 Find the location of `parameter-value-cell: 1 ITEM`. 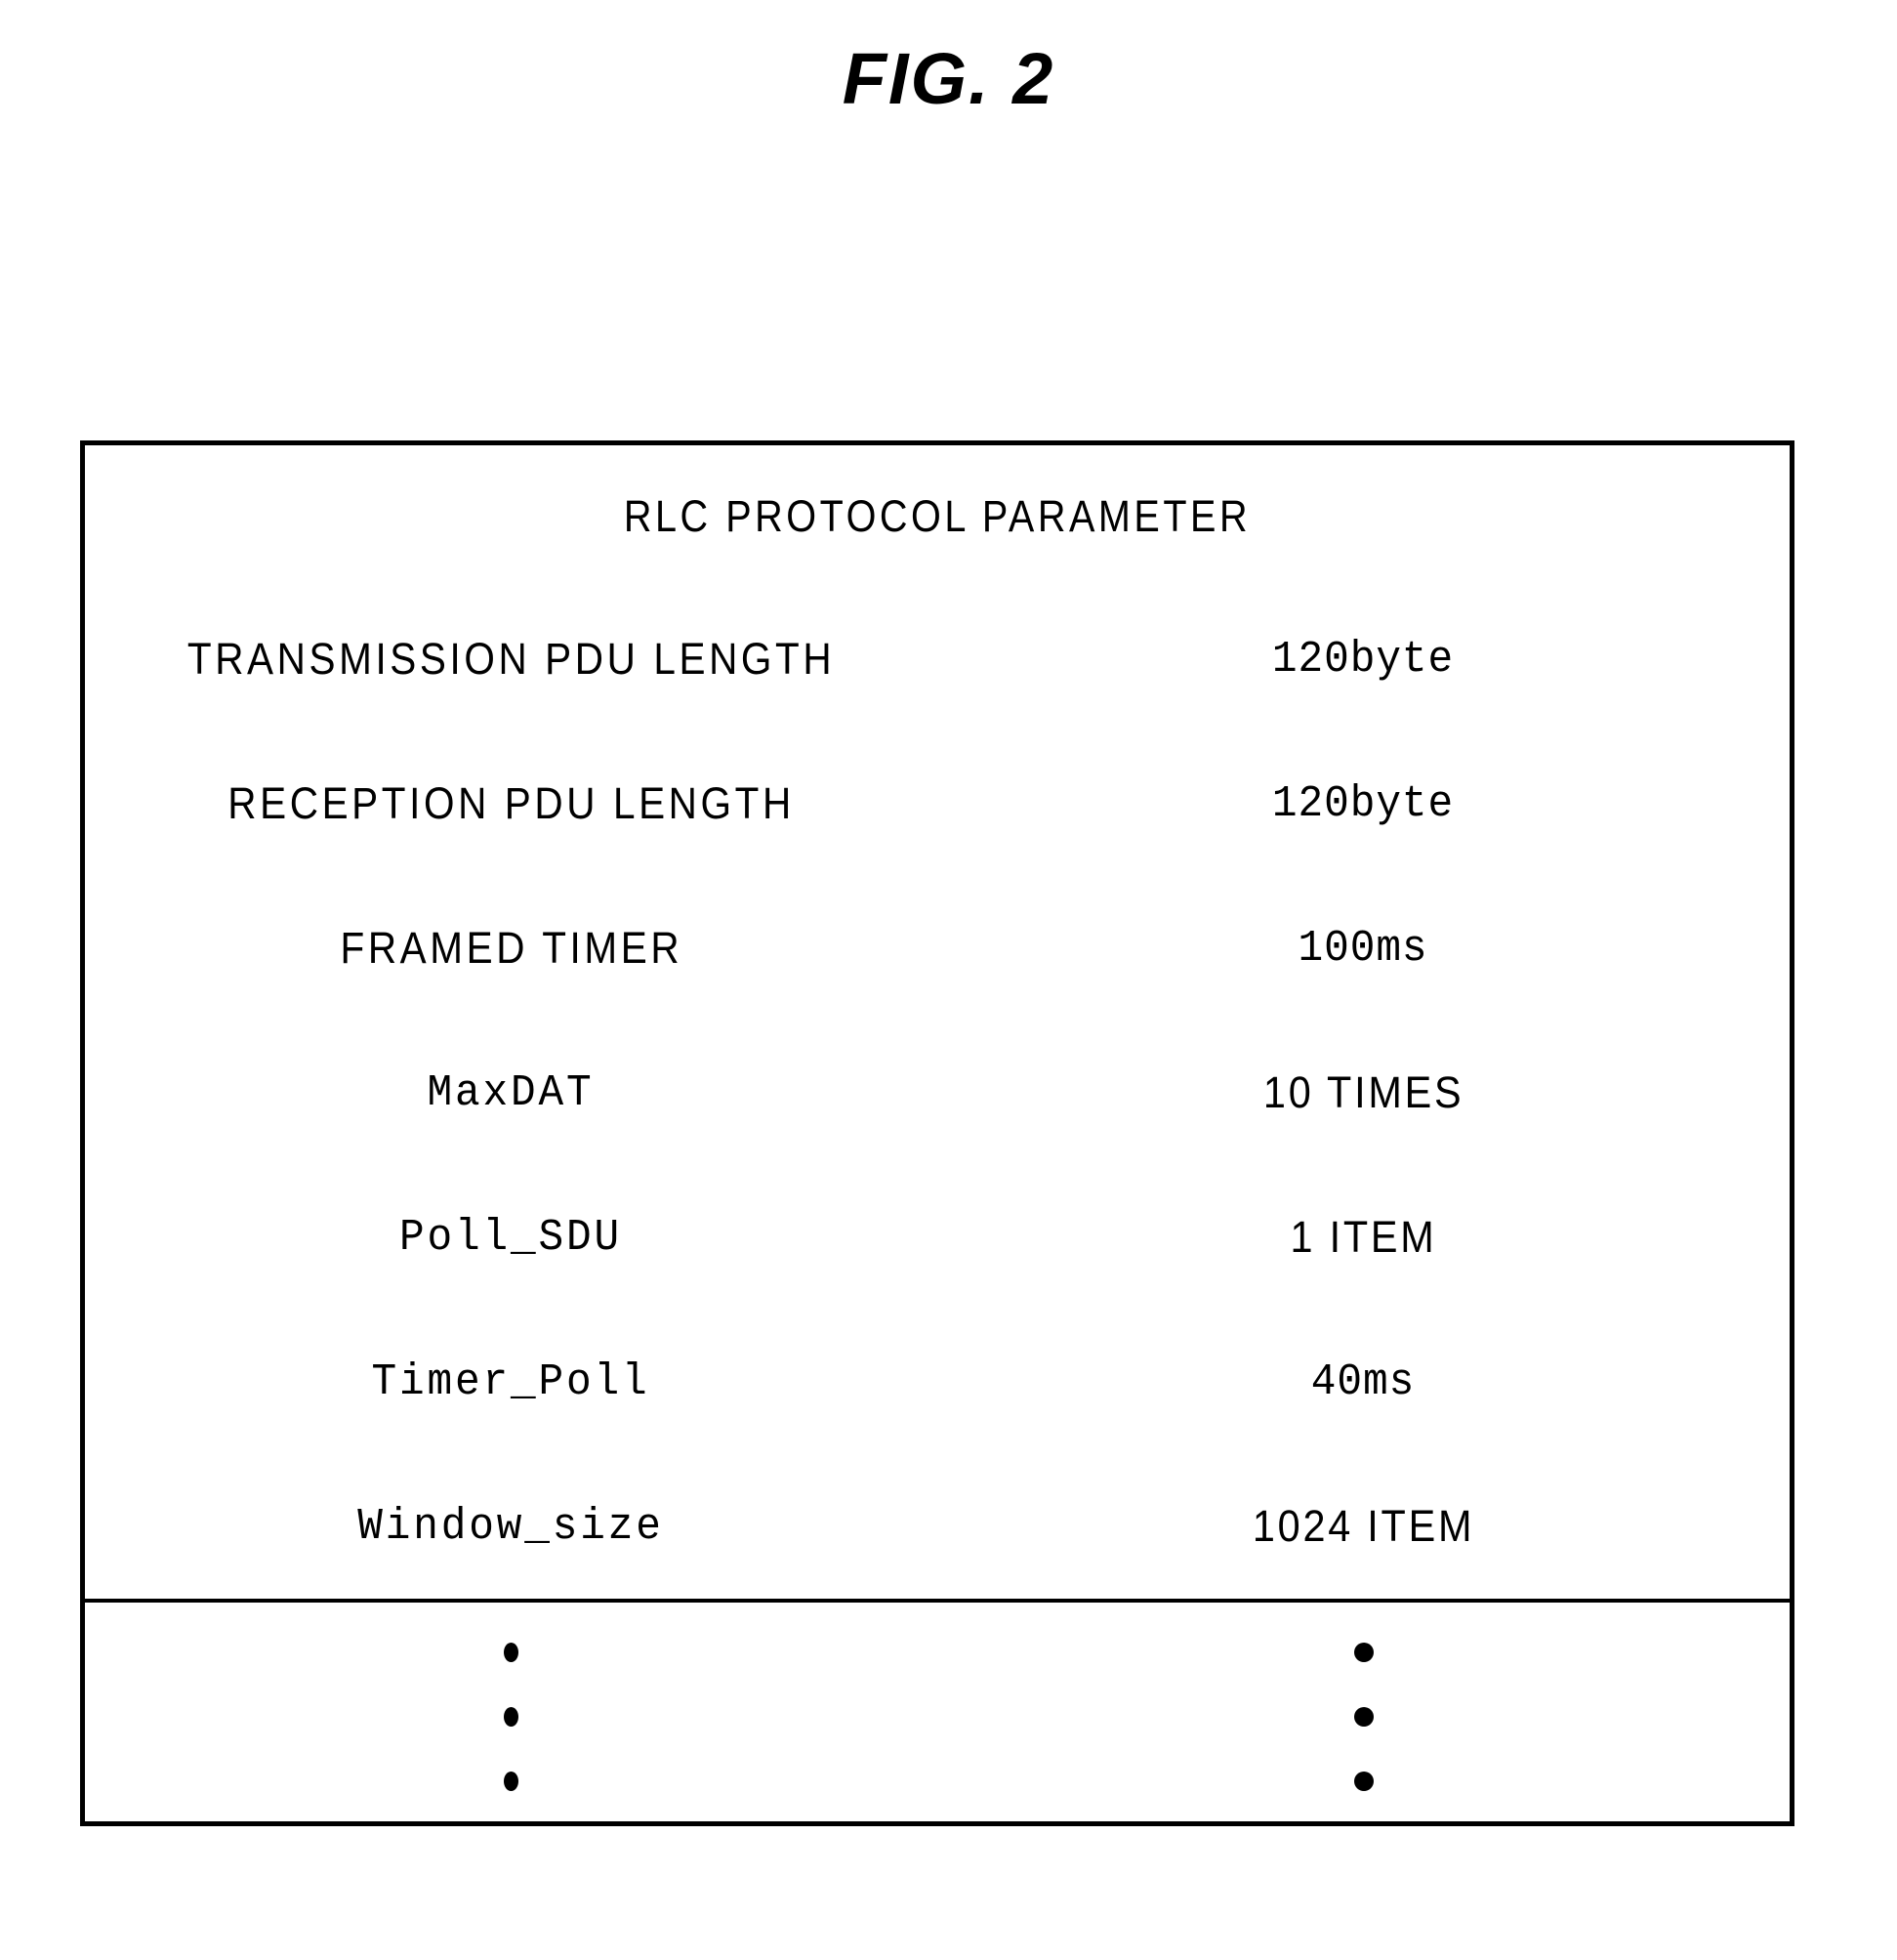

parameter-value-cell: 1 ITEM is located at coordinates (1363, 1237).